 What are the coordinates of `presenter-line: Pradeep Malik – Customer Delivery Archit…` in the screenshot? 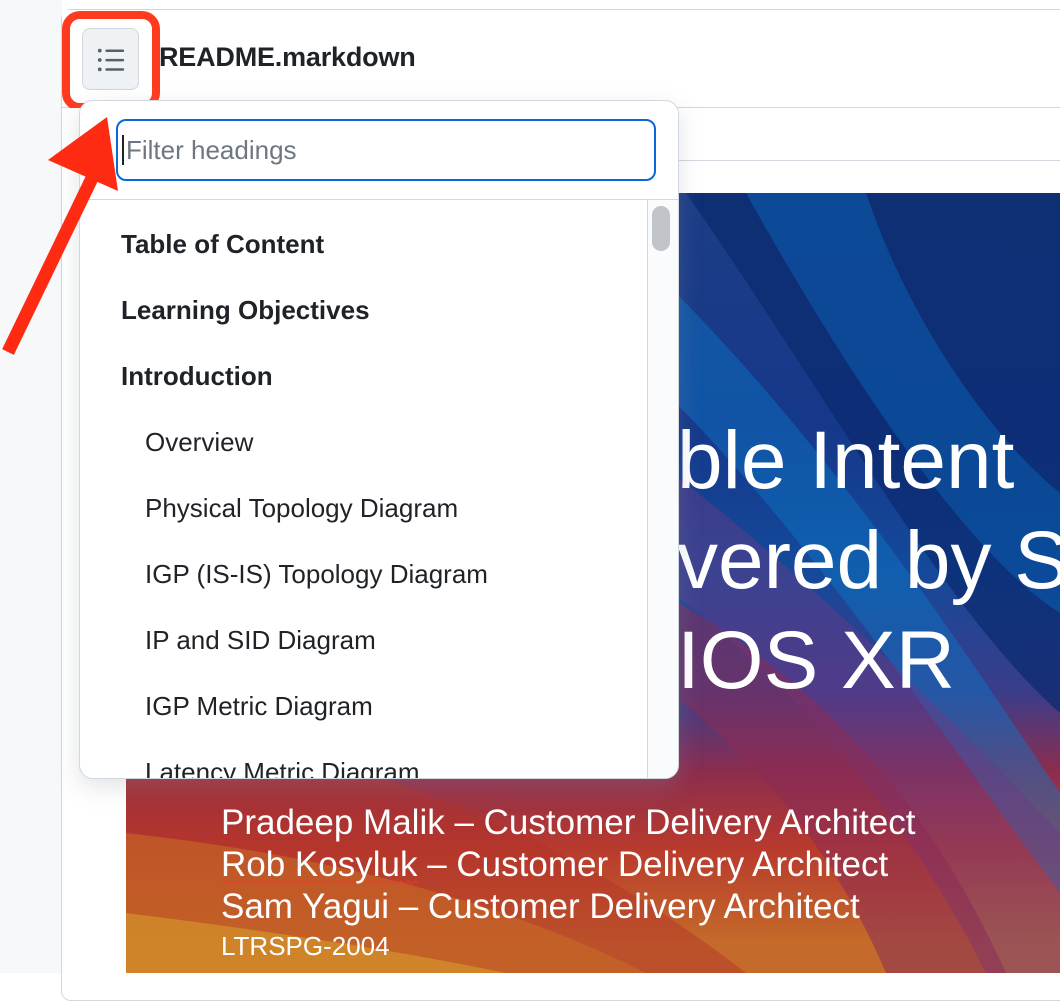 It's located at (568, 823).